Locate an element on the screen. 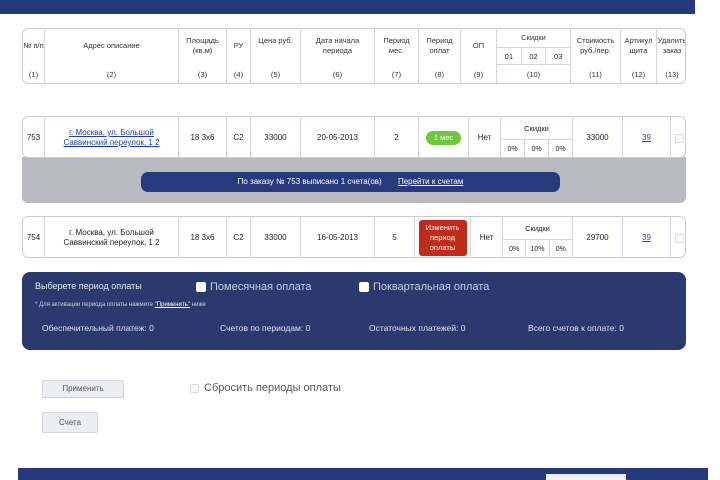 The image size is (720, 480). order-cost: 33000 is located at coordinates (598, 137).